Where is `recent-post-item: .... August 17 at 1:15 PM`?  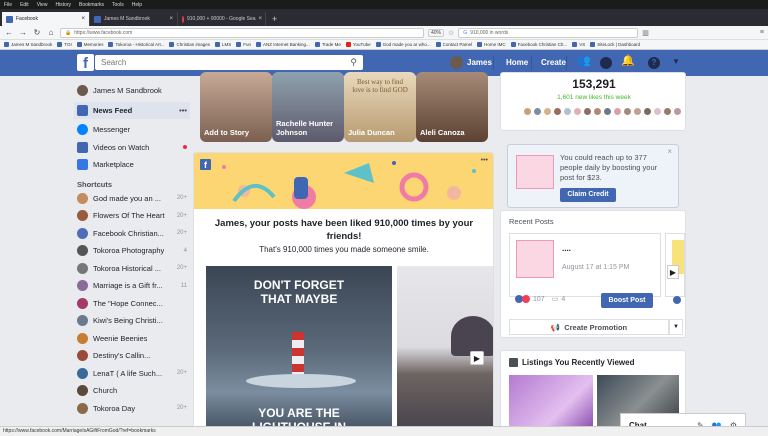
recent-post-item: .... August 17 at 1:15 PM is located at coordinates (585, 265).